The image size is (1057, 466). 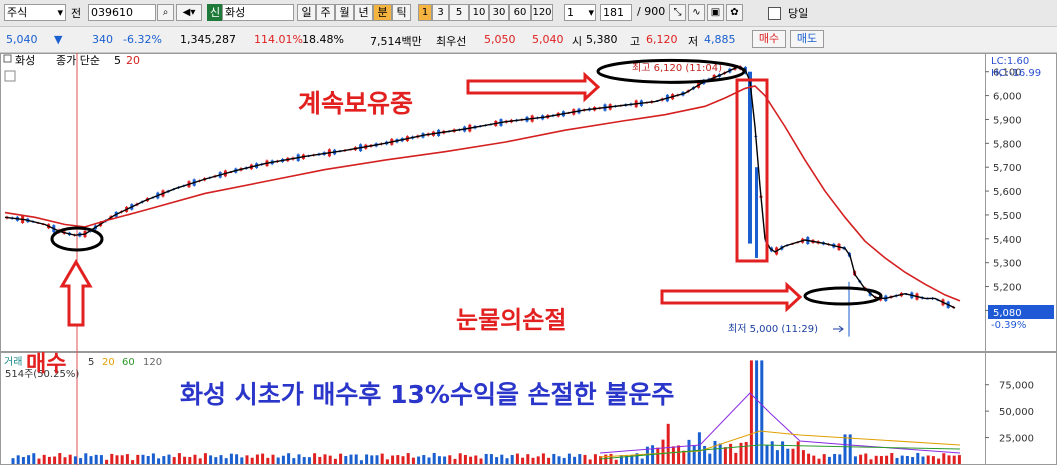 I want to click on code-input: 039610, so click(x=122, y=12).